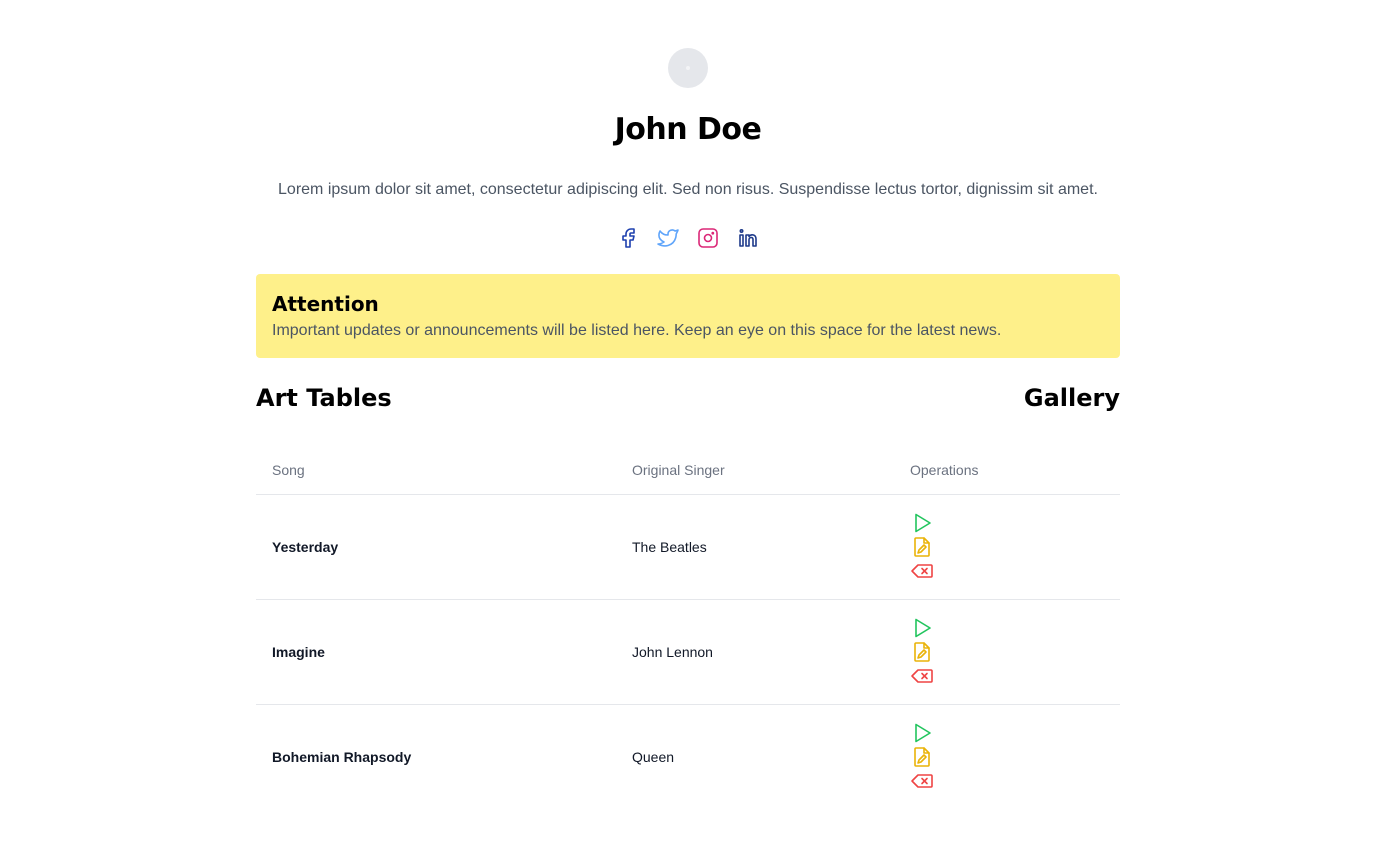 Image resolution: width=1376 pixels, height=867 pixels. What do you see at coordinates (688, 398) in the screenshot?
I see `section-header: Art Tables Gallery` at bounding box center [688, 398].